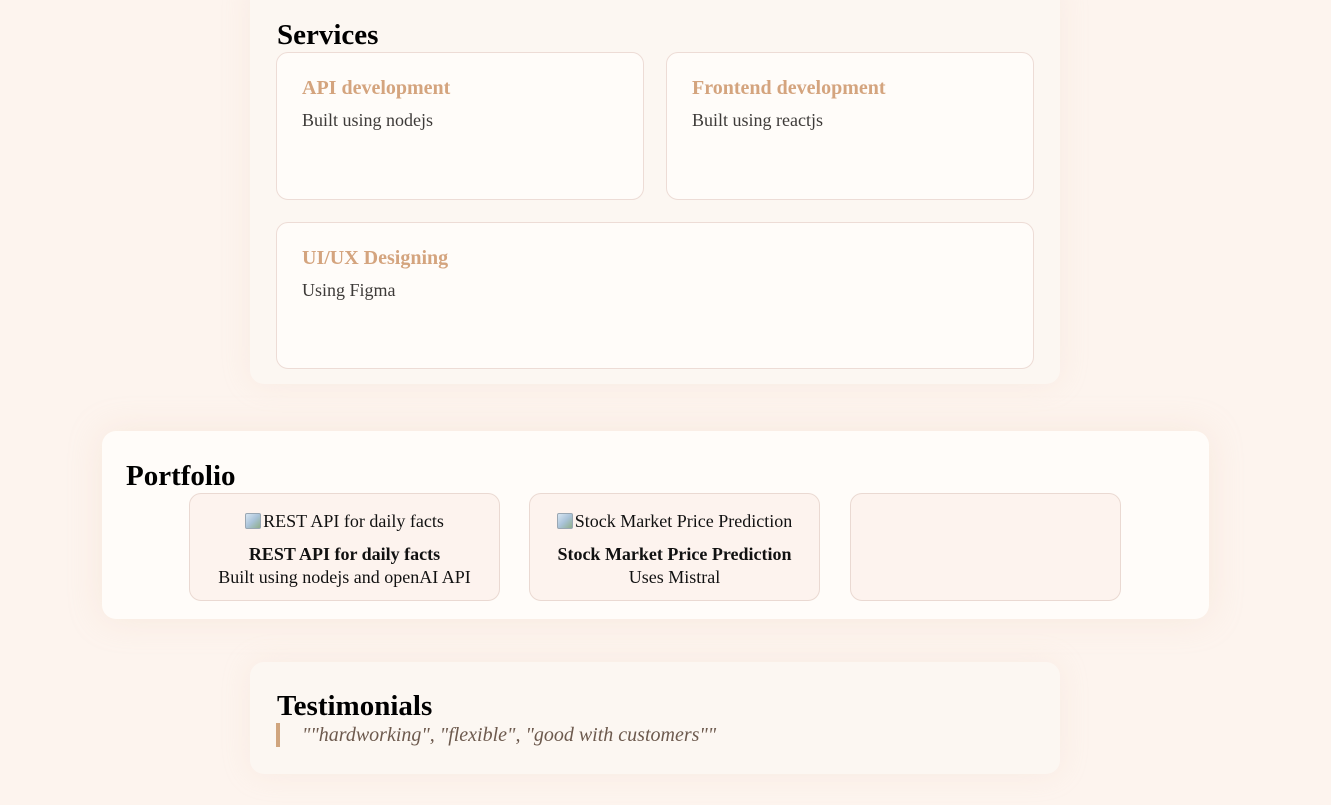  I want to click on service-card-uiux: UI/UX Designing Using Figma, so click(655, 295).